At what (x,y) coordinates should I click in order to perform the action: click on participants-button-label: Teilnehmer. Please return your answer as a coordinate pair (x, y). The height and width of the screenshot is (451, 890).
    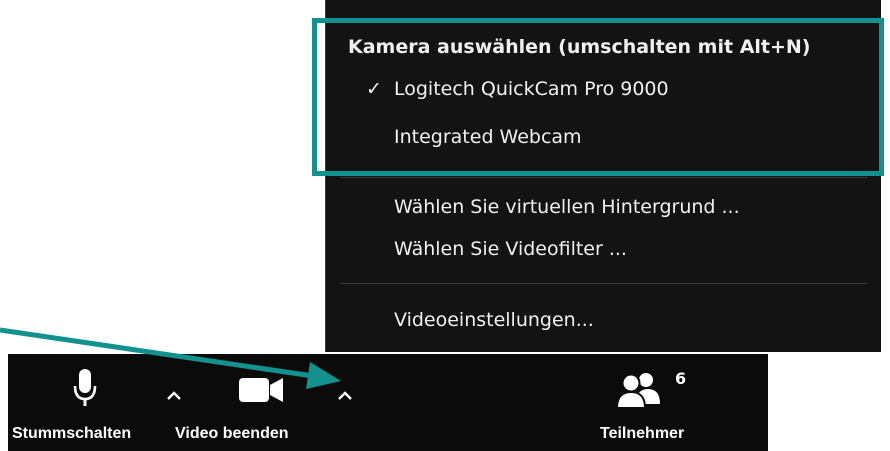
    Looking at the image, I should click on (642, 434).